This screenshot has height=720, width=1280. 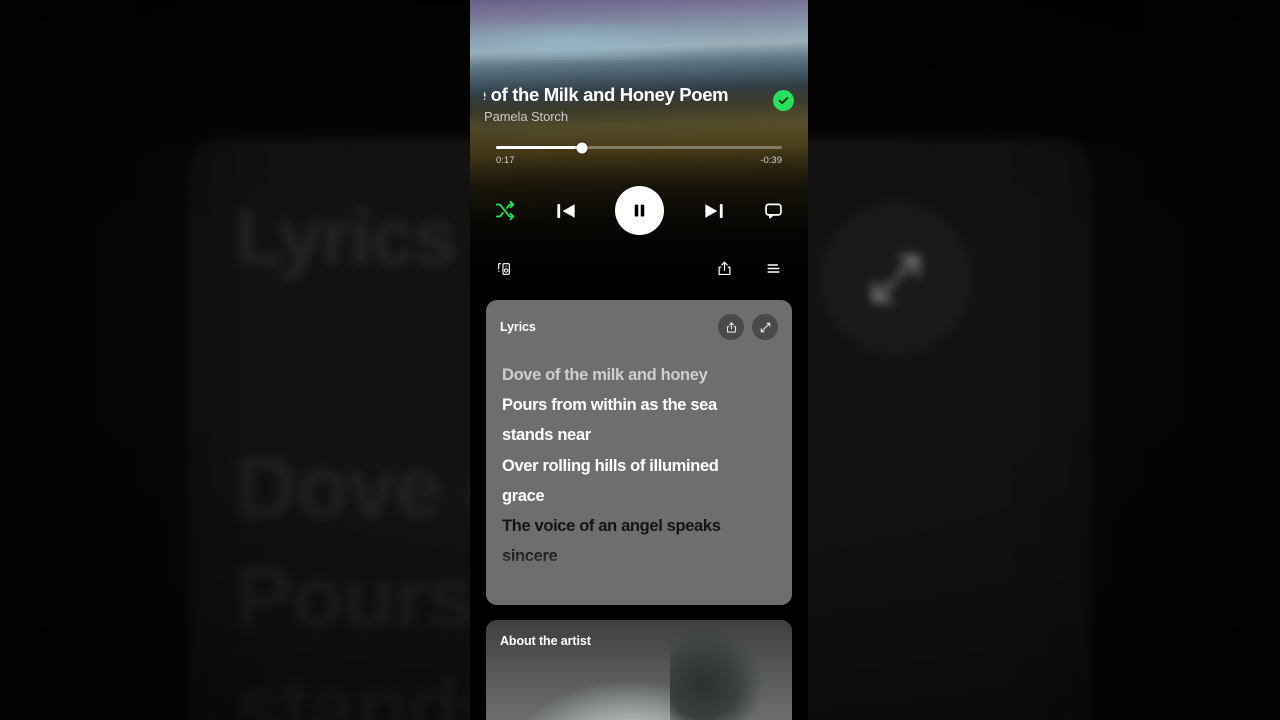 What do you see at coordinates (545, 641) in the screenshot?
I see `about-artist-title: About the artist` at bounding box center [545, 641].